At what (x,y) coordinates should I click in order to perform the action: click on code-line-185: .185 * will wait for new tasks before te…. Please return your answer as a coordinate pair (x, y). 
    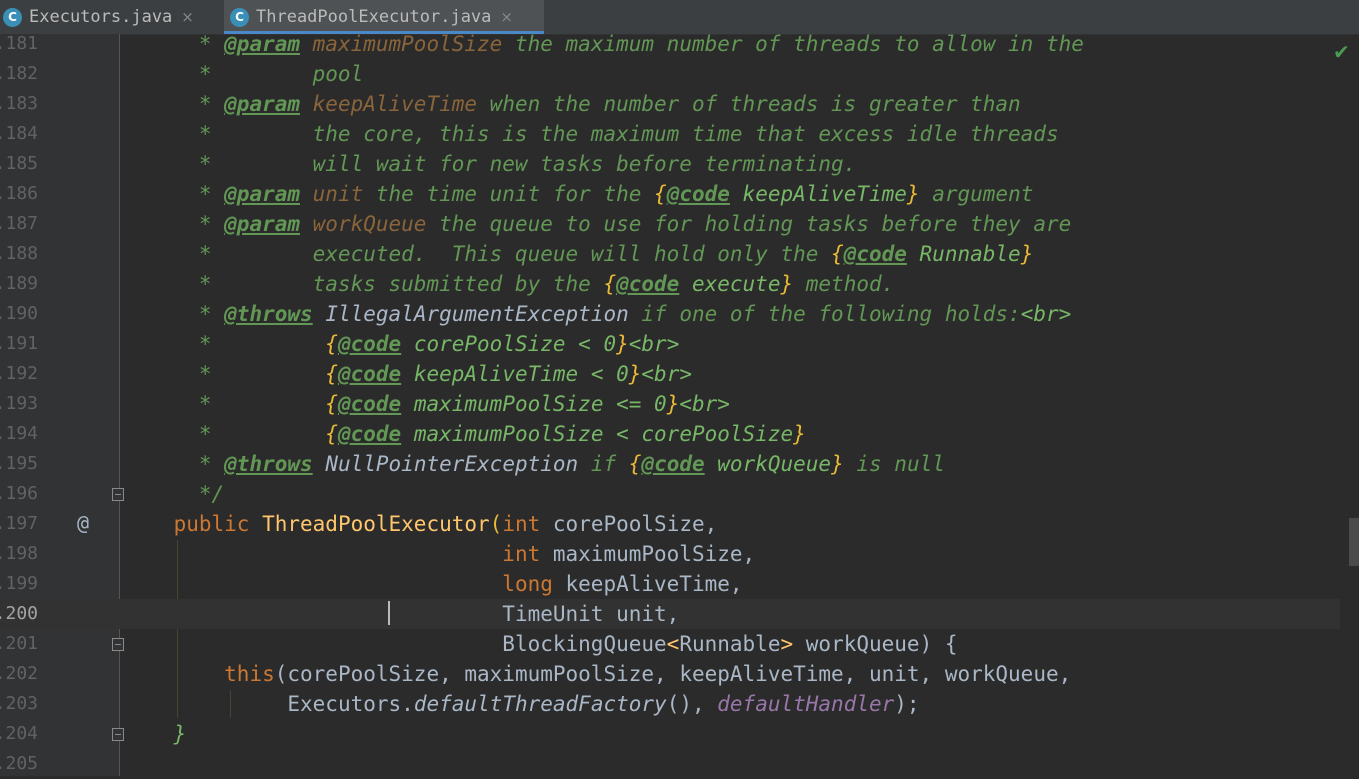
    Looking at the image, I should click on (670, 164).